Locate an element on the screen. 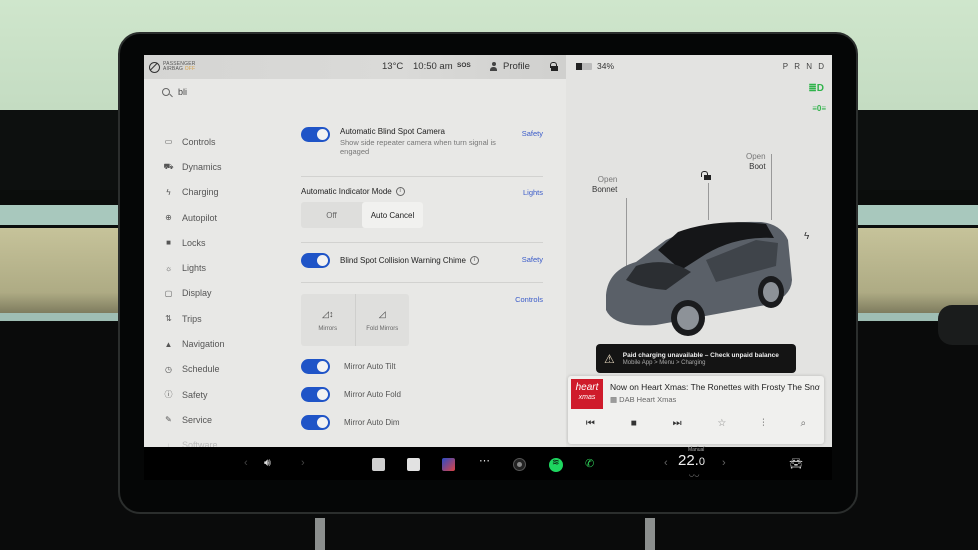 Image resolution: width=978 pixels, height=550 pixels. gear-selector: P R N D is located at coordinates (804, 66).